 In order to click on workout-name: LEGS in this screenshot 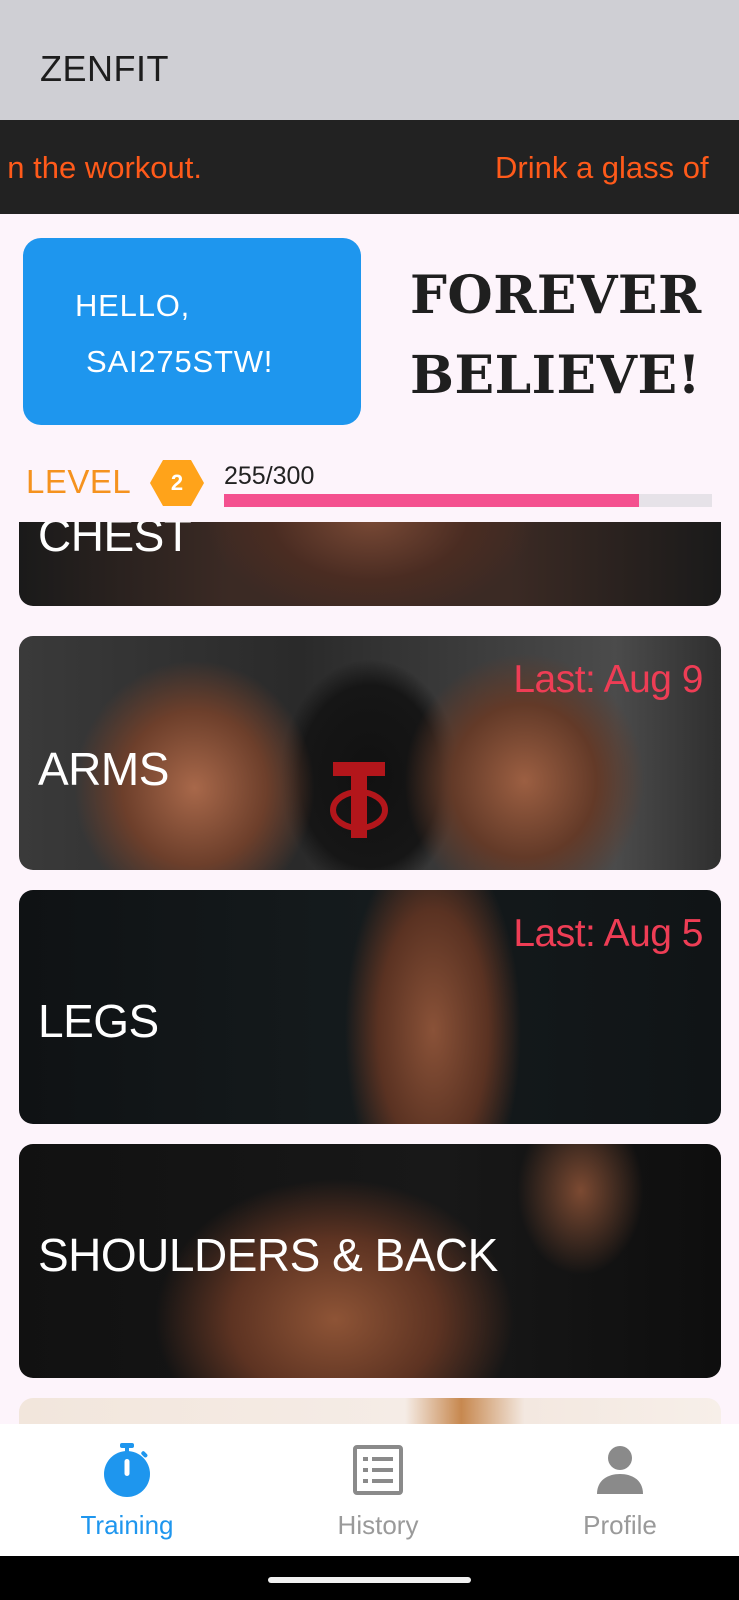, I will do `click(98, 1021)`.